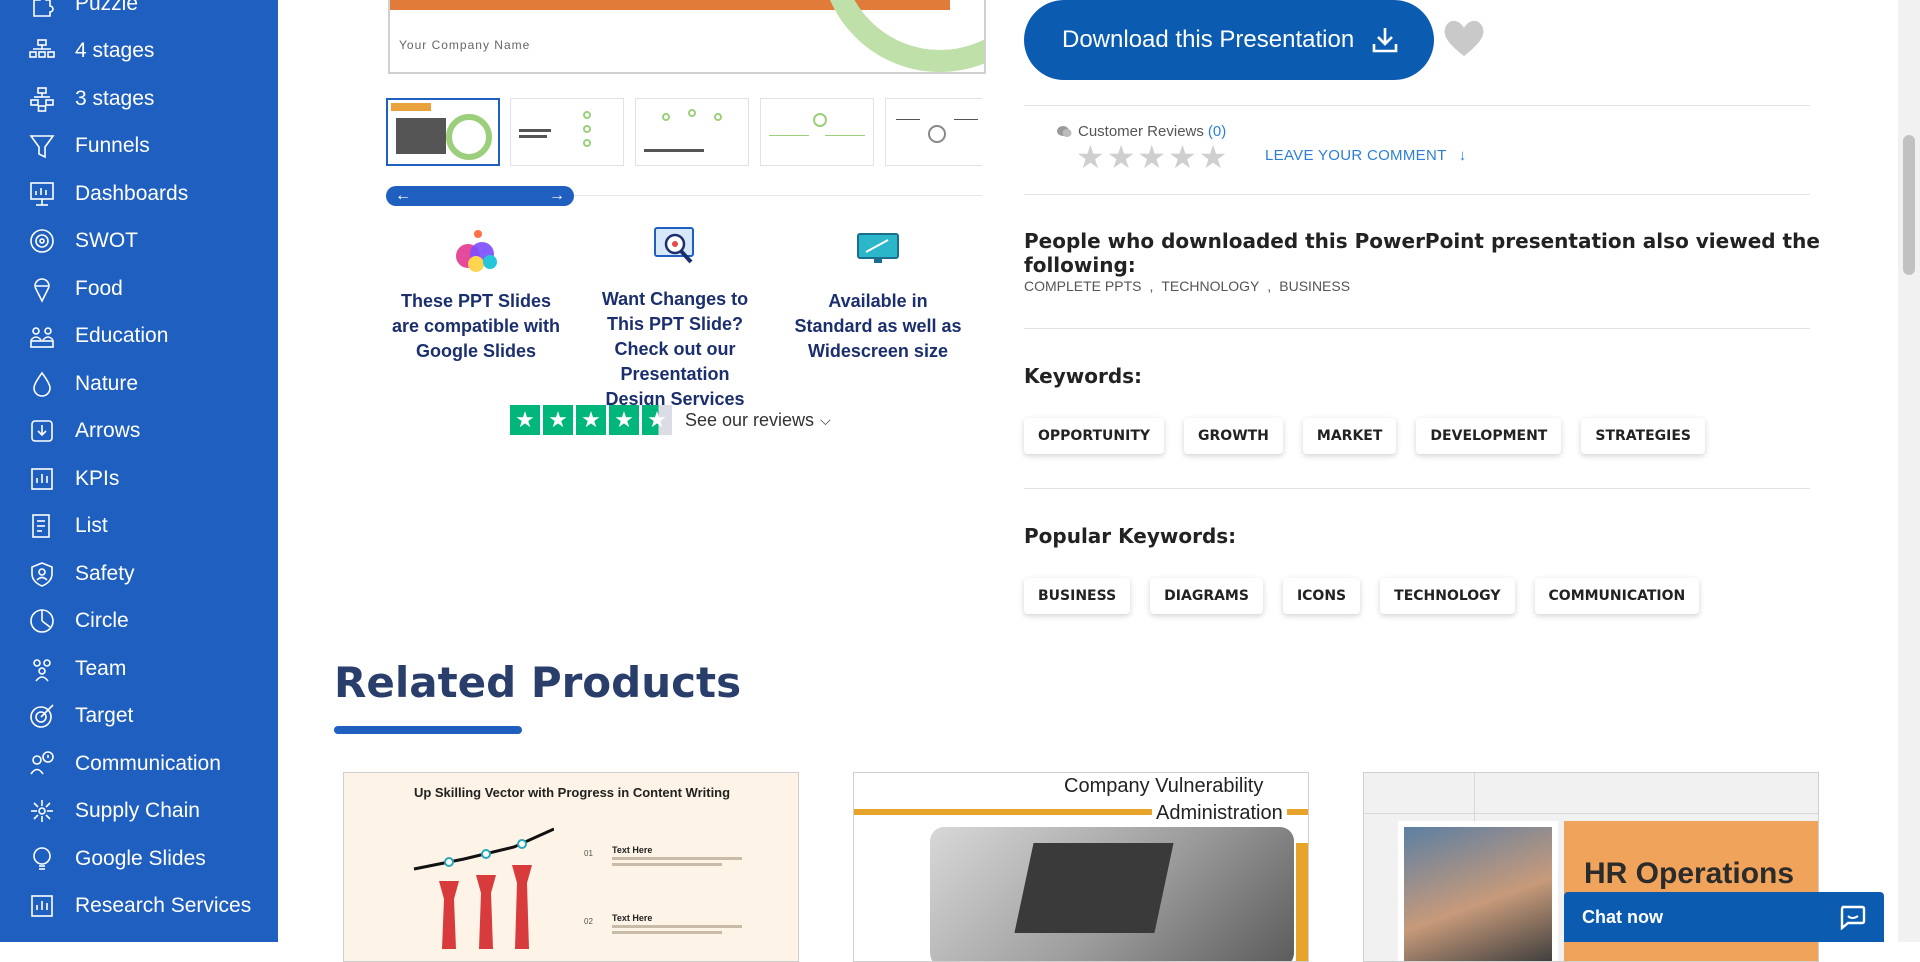 The image size is (1920, 962). Describe the element at coordinates (1210, 286) in the screenshot. I see `category-link: TECHNOLOGY` at that location.